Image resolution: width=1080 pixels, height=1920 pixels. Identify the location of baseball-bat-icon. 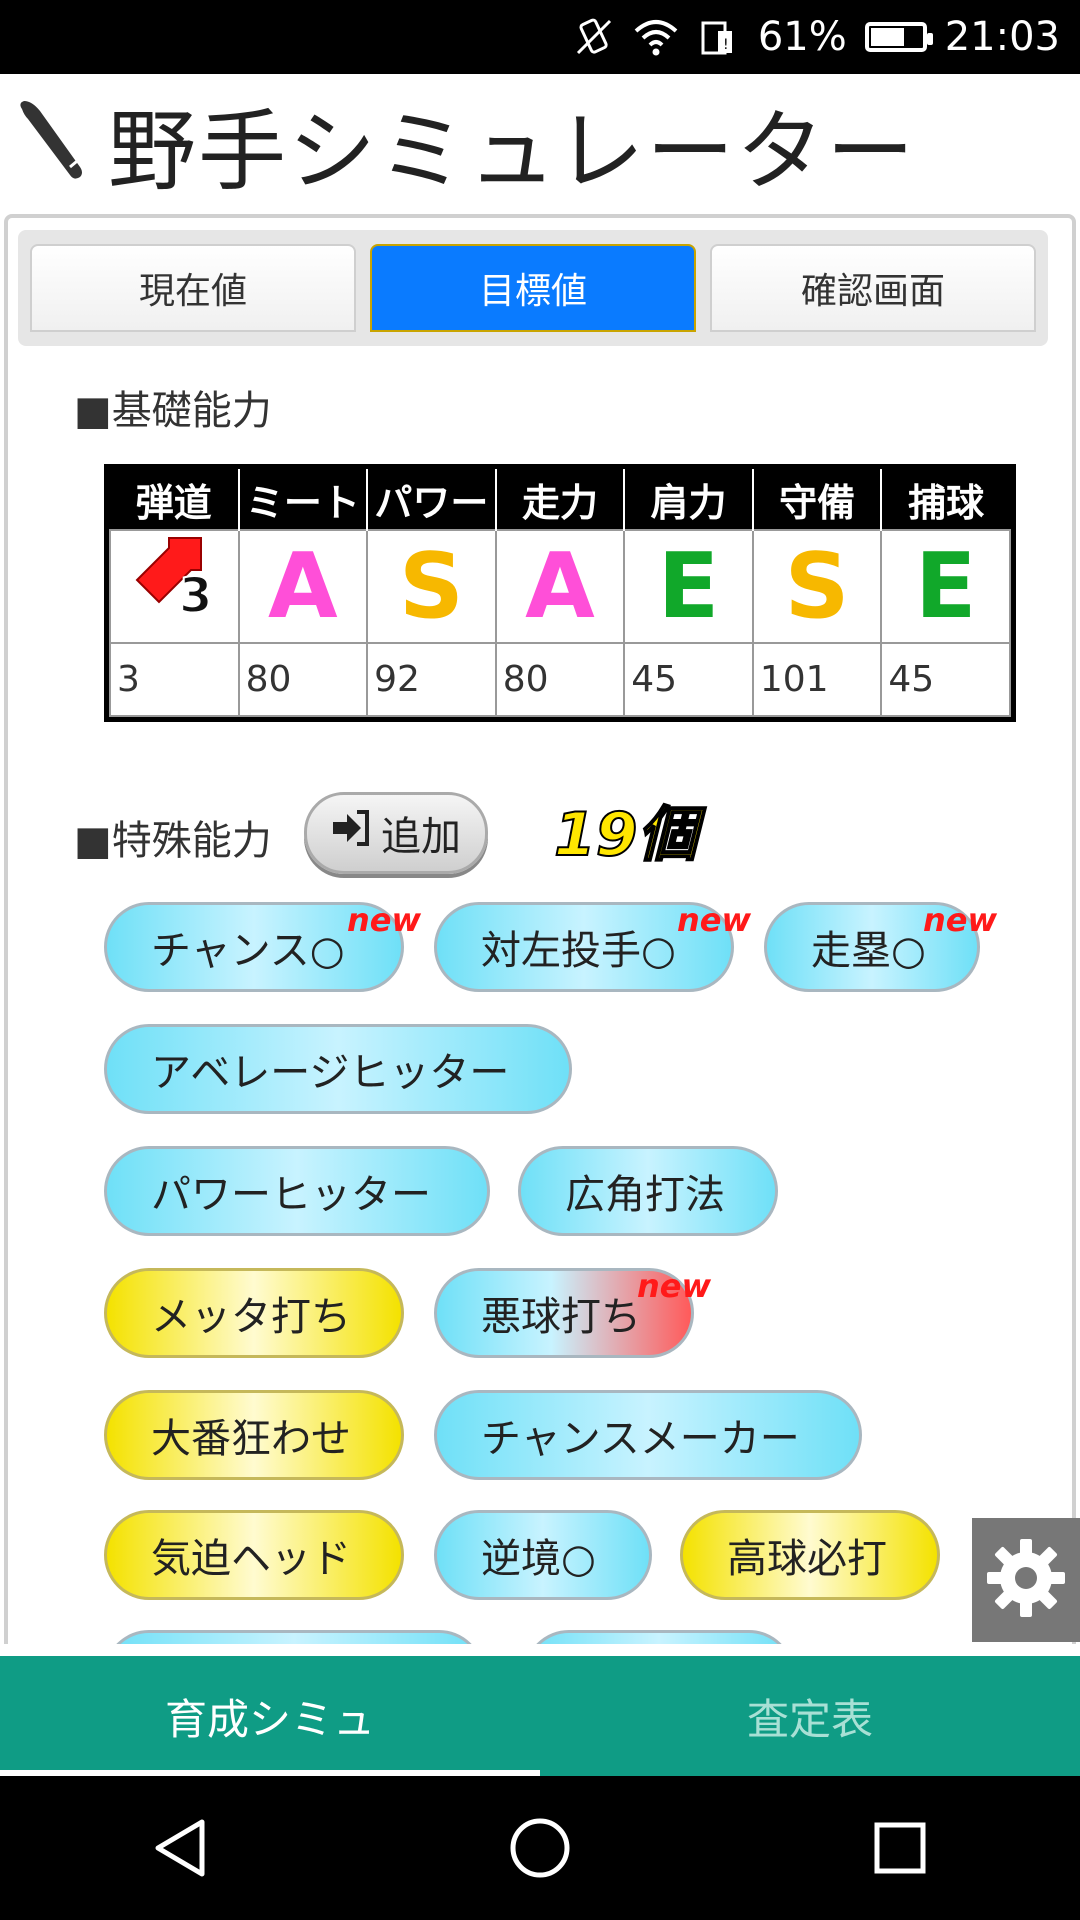
(54, 144).